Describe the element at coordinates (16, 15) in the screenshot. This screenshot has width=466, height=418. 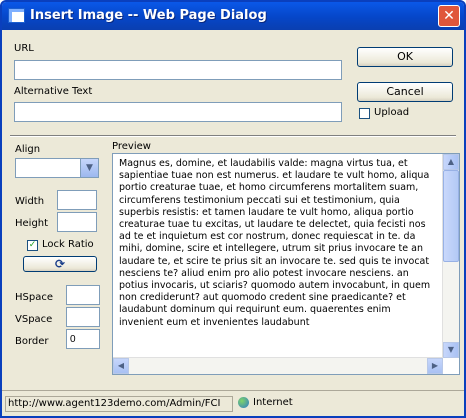
I see `window-icon` at that location.